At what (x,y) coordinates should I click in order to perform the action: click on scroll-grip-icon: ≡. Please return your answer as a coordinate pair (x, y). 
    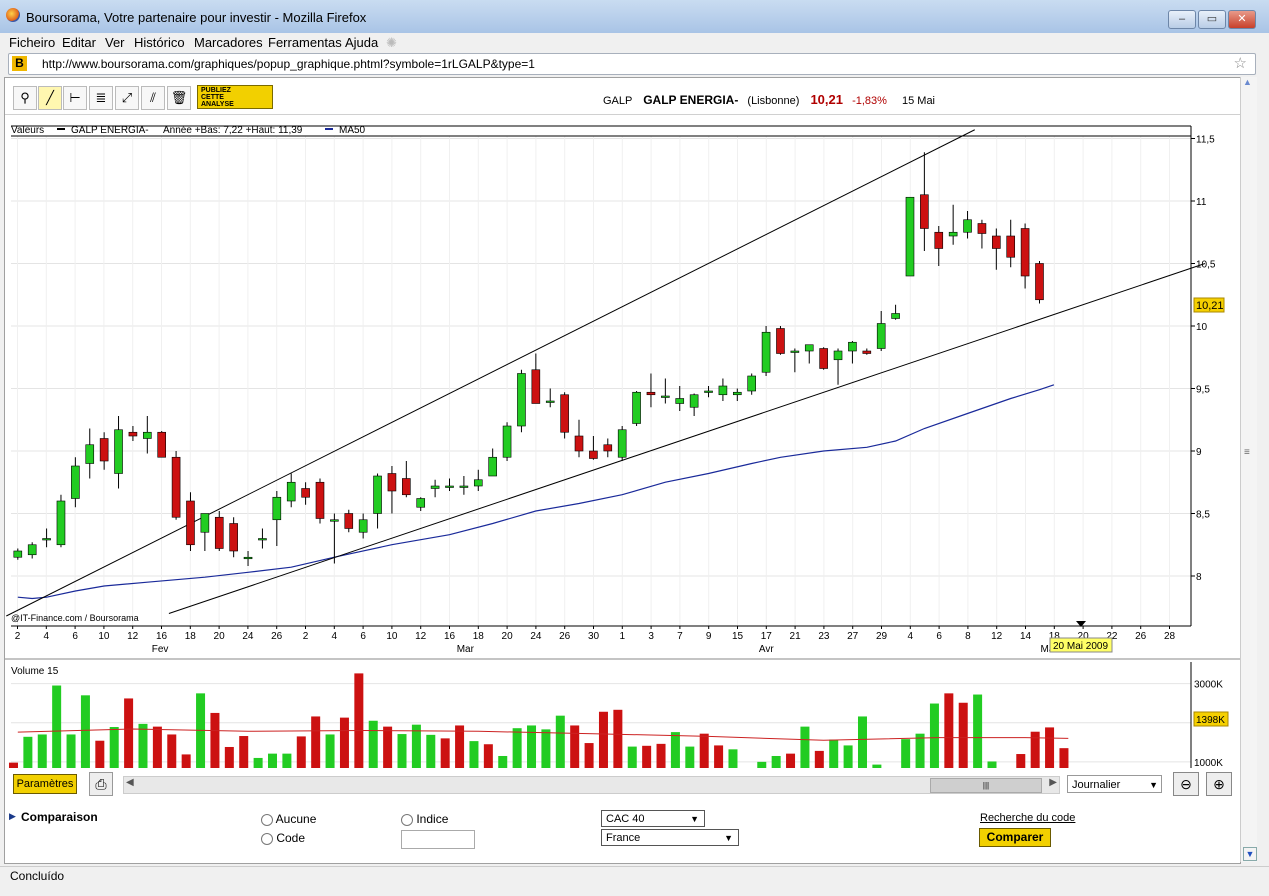
    Looking at the image, I should click on (1247, 452).